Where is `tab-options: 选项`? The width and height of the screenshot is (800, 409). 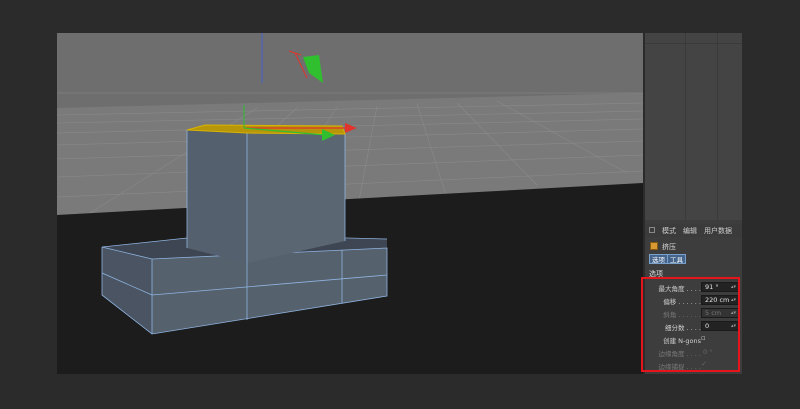 tab-options: 选项 is located at coordinates (658, 259).